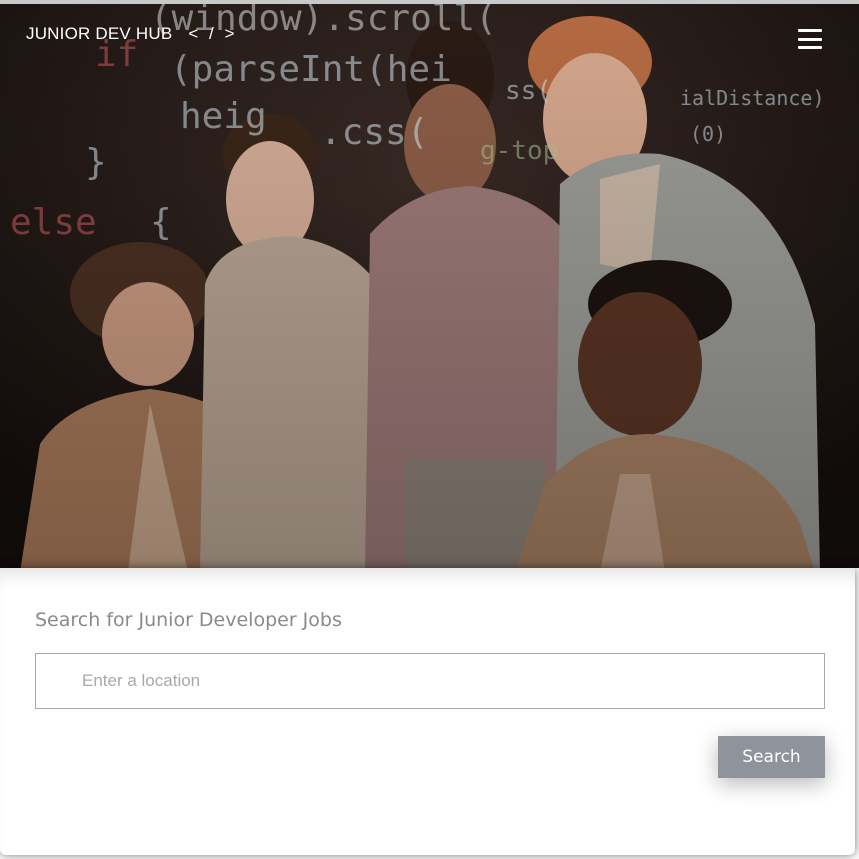 Image resolution: width=859 pixels, height=859 pixels. Describe the element at coordinates (771, 757) in the screenshot. I see `search-button: Search` at that location.